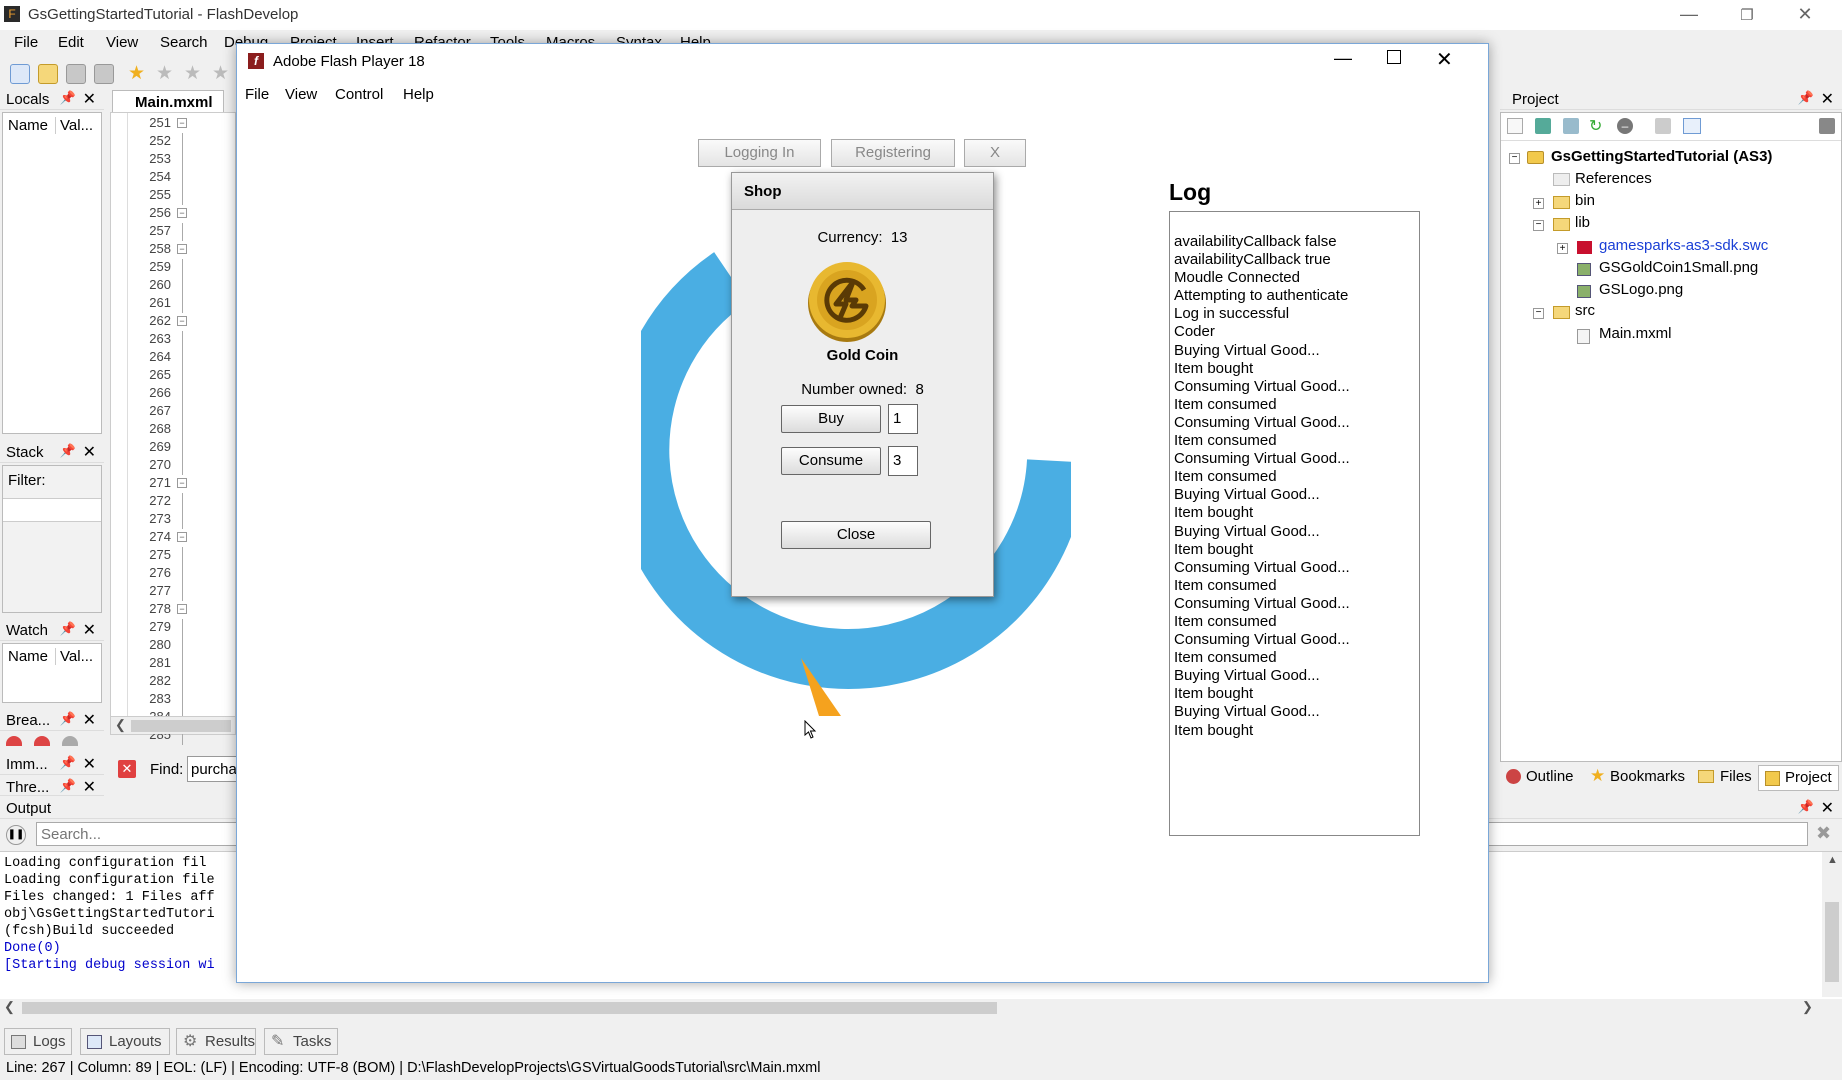 This screenshot has width=1842, height=1080. I want to click on refresh-icon: ↻, so click(1595, 126).